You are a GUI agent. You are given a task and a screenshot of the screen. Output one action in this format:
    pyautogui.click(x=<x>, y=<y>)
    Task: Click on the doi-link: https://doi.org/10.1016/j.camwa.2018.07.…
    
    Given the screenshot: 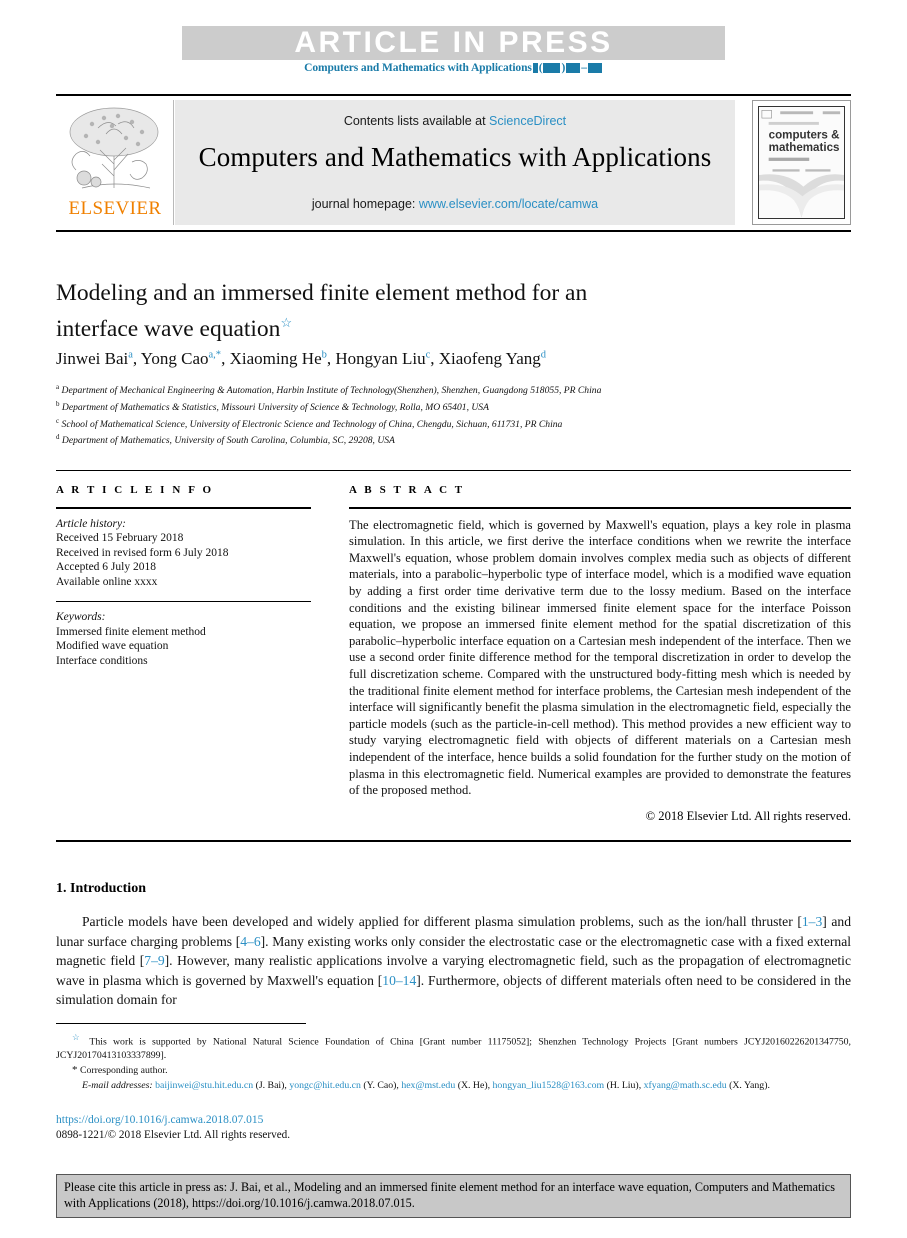 What is the action you would take?
    pyautogui.click(x=159, y=1120)
    